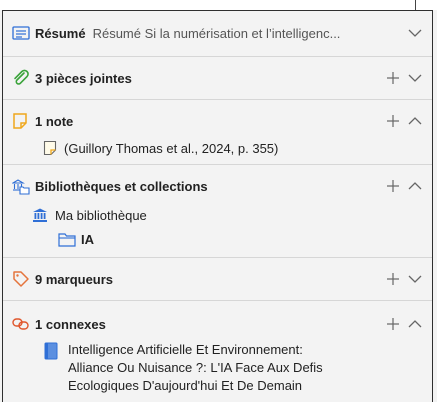 The image size is (437, 402). I want to click on attachments-header: 3 pièces jointes, so click(217, 78).